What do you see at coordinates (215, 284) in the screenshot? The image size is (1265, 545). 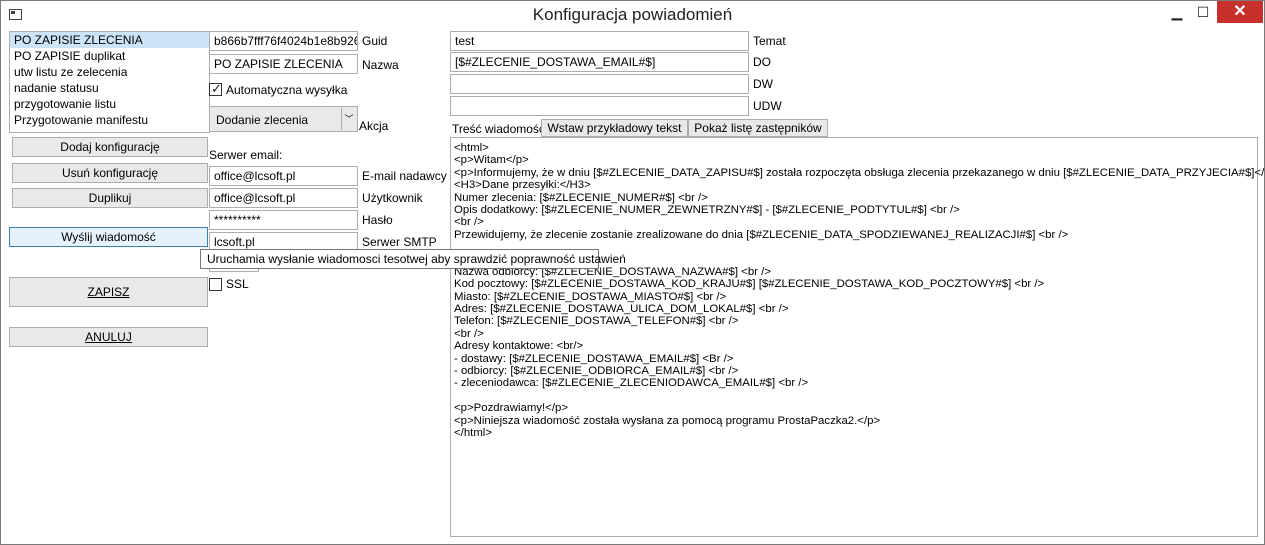 I see `ssl-checkbox` at bounding box center [215, 284].